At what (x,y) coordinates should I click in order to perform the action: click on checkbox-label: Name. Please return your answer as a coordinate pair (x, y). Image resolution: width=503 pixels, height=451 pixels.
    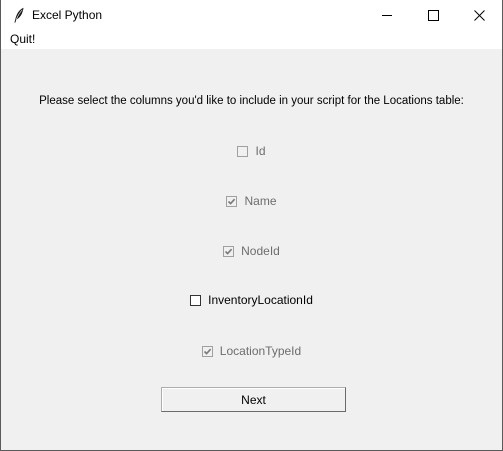
    Looking at the image, I should click on (260, 201).